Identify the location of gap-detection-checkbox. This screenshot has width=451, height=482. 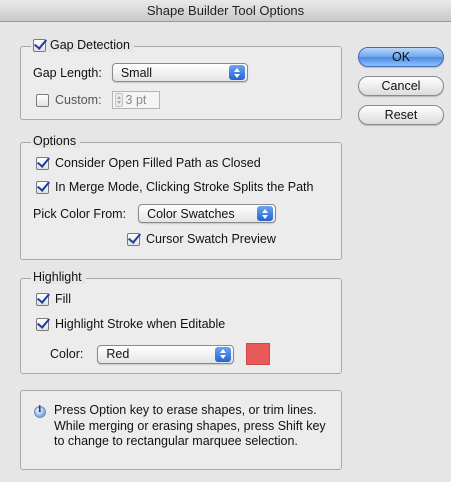
(39, 45).